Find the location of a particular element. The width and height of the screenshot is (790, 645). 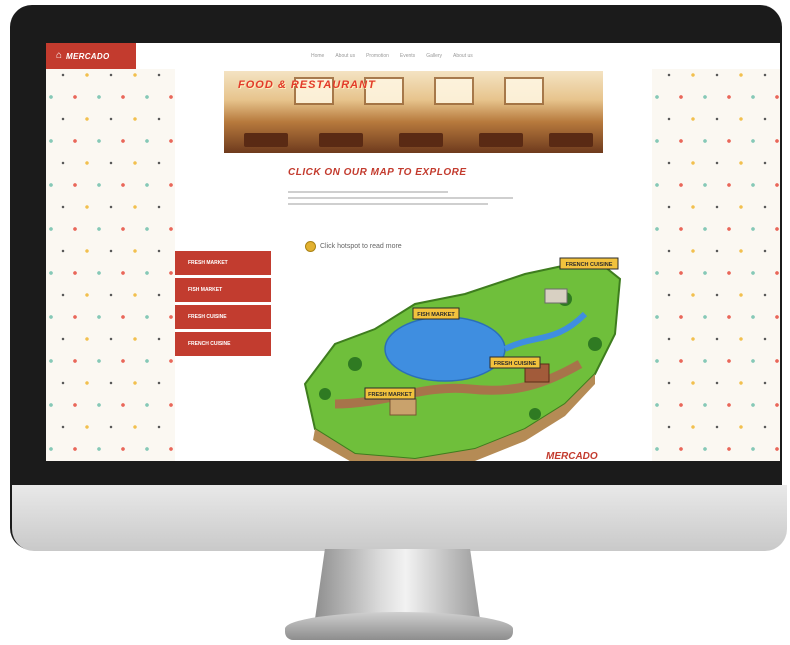

map-hotspot-fresh-cuisine: FRESH CUISINE is located at coordinates (515, 362).